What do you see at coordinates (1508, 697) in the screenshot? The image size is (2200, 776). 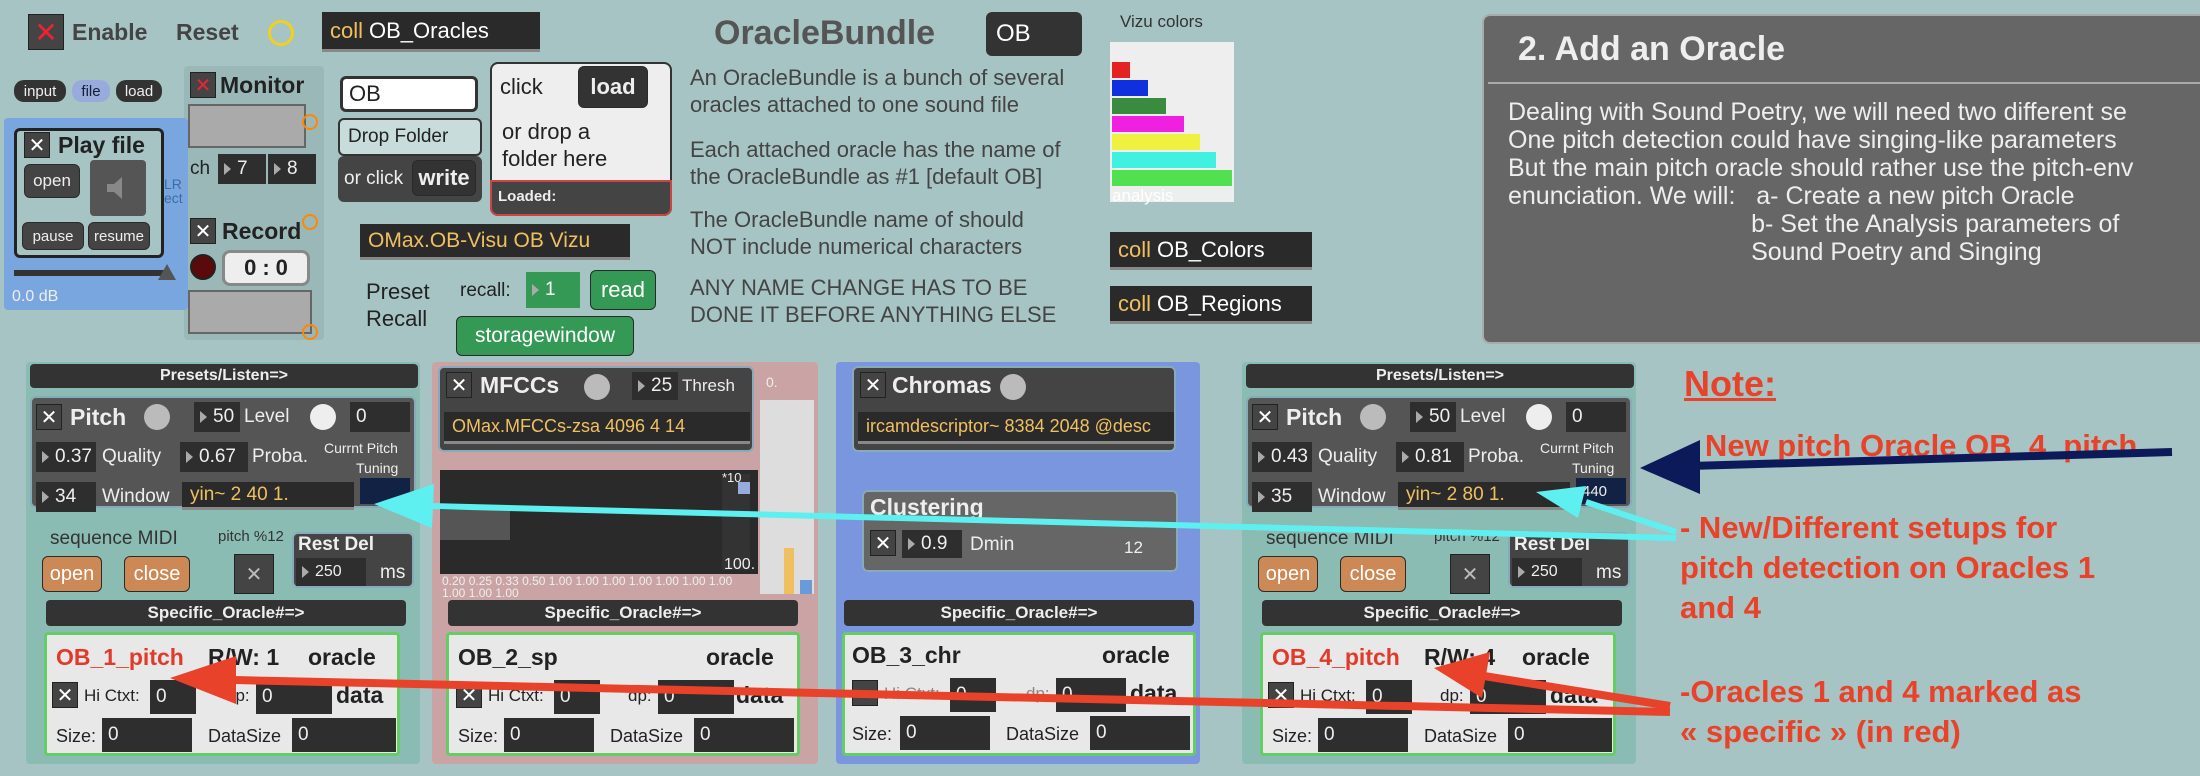 I see `col4-dp-num: 0` at bounding box center [1508, 697].